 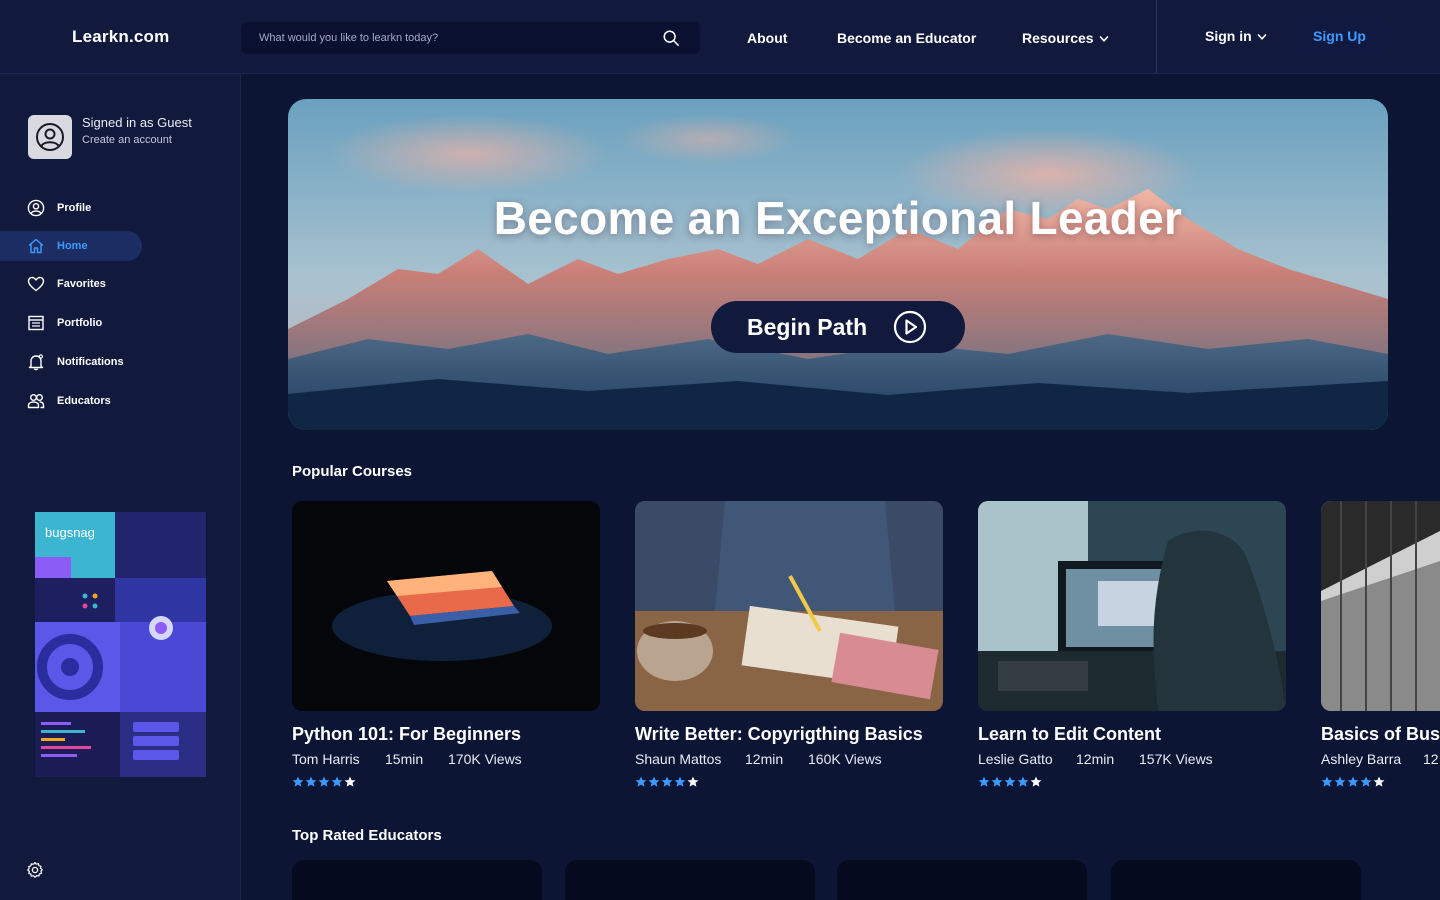 I want to click on sign-in-button: Sign in, so click(x=1236, y=36).